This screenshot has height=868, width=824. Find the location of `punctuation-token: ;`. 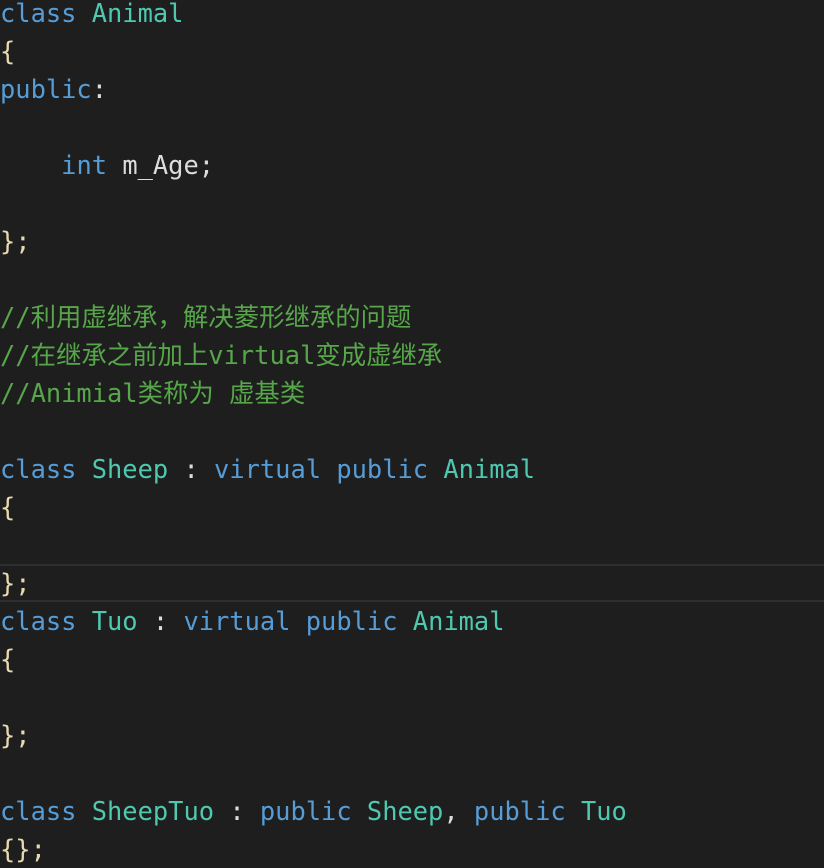

punctuation-token: ; is located at coordinates (206, 165).